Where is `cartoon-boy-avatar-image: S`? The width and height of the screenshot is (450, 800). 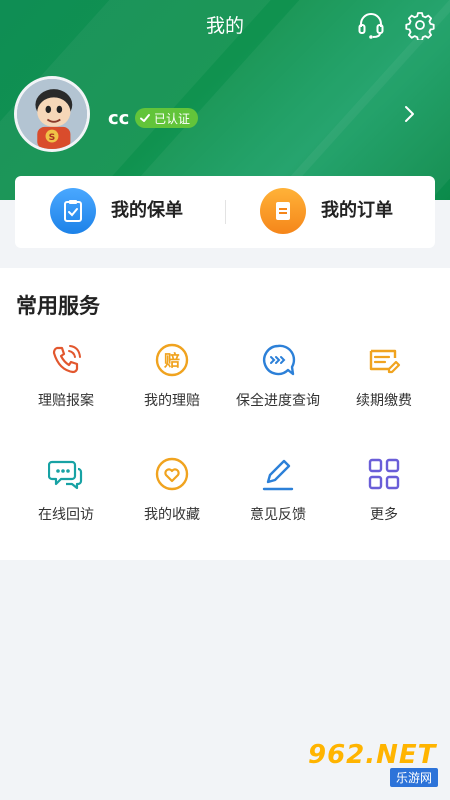
cartoon-boy-avatar-image: S is located at coordinates (52, 114).